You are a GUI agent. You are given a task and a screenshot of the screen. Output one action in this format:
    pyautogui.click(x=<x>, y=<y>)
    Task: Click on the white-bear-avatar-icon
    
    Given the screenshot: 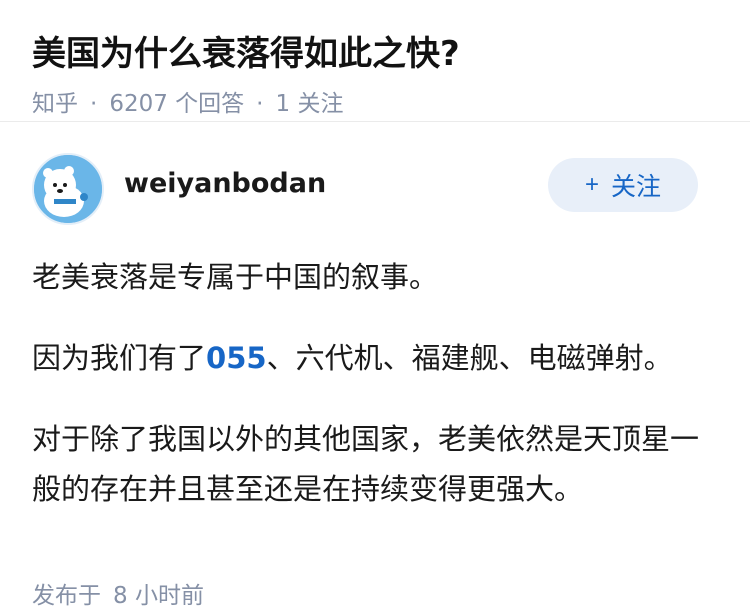 What is the action you would take?
    pyautogui.click(x=68, y=189)
    